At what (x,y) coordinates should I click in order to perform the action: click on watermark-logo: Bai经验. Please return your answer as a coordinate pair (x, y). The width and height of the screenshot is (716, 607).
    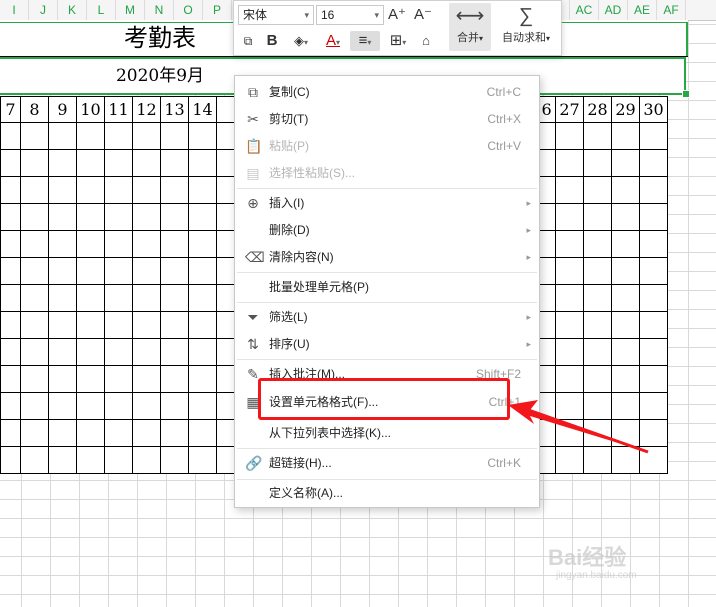
    Looking at the image, I should click on (587, 557).